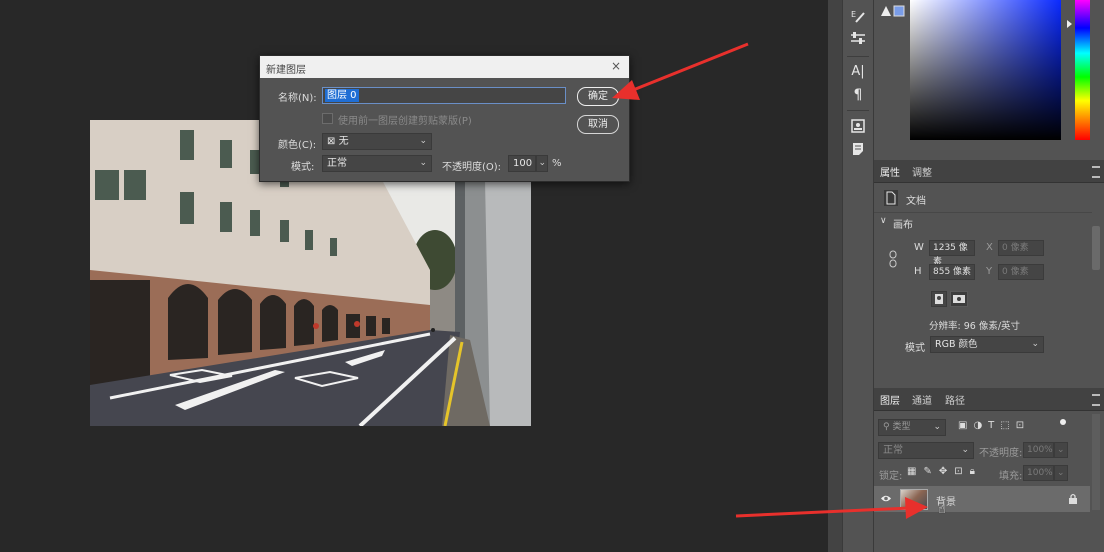  What do you see at coordinates (944, 471) in the screenshot?
I see `lock-option-icons: ▦✎✥⊡🔒︎` at bounding box center [944, 471].